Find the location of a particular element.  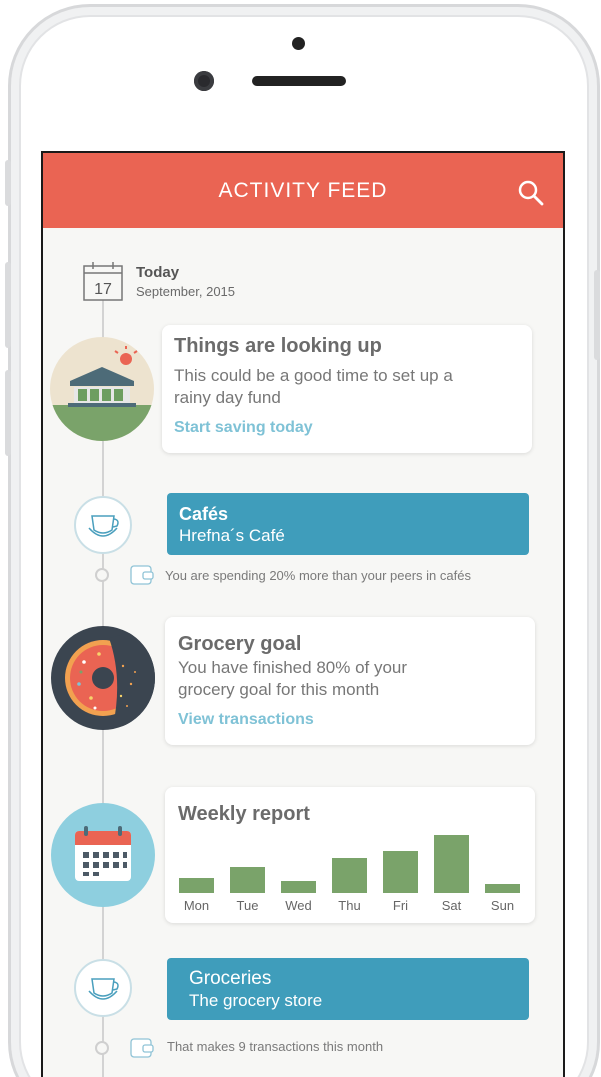

front-camera is located at coordinates (204, 81).